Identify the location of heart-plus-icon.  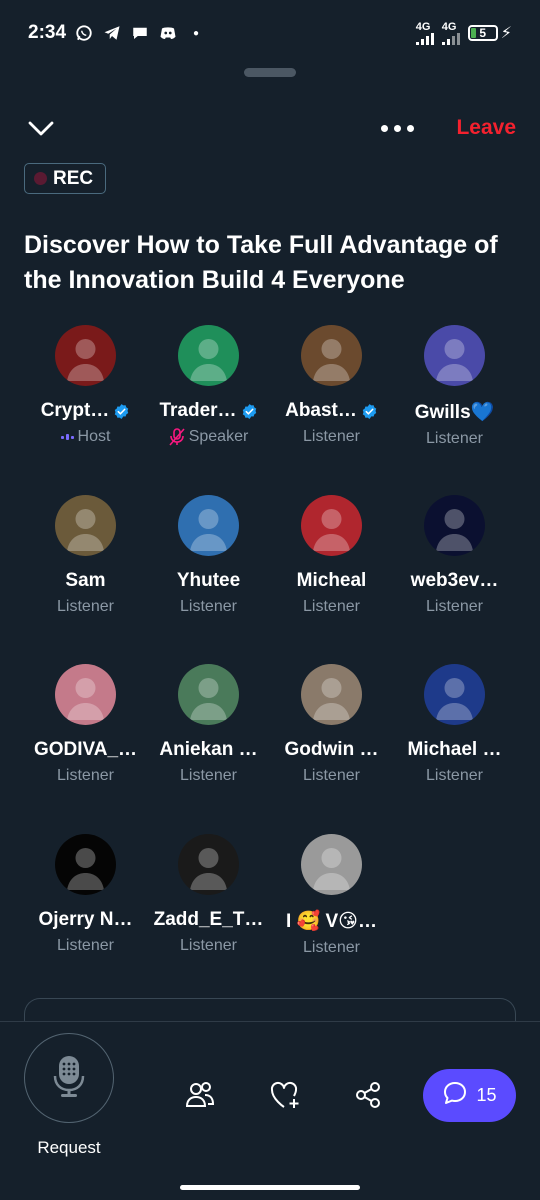
(285, 1095).